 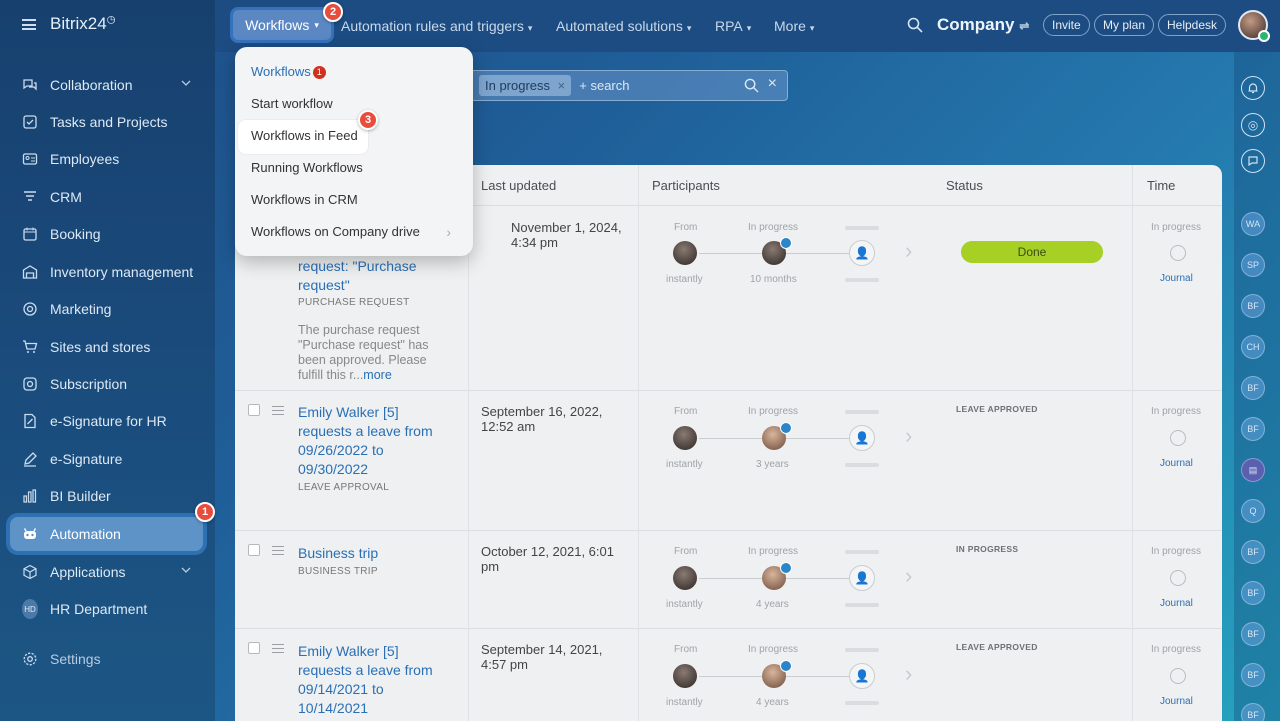 I want to click on sidebar-item-bi-builder: BI Builder, so click(x=106, y=496).